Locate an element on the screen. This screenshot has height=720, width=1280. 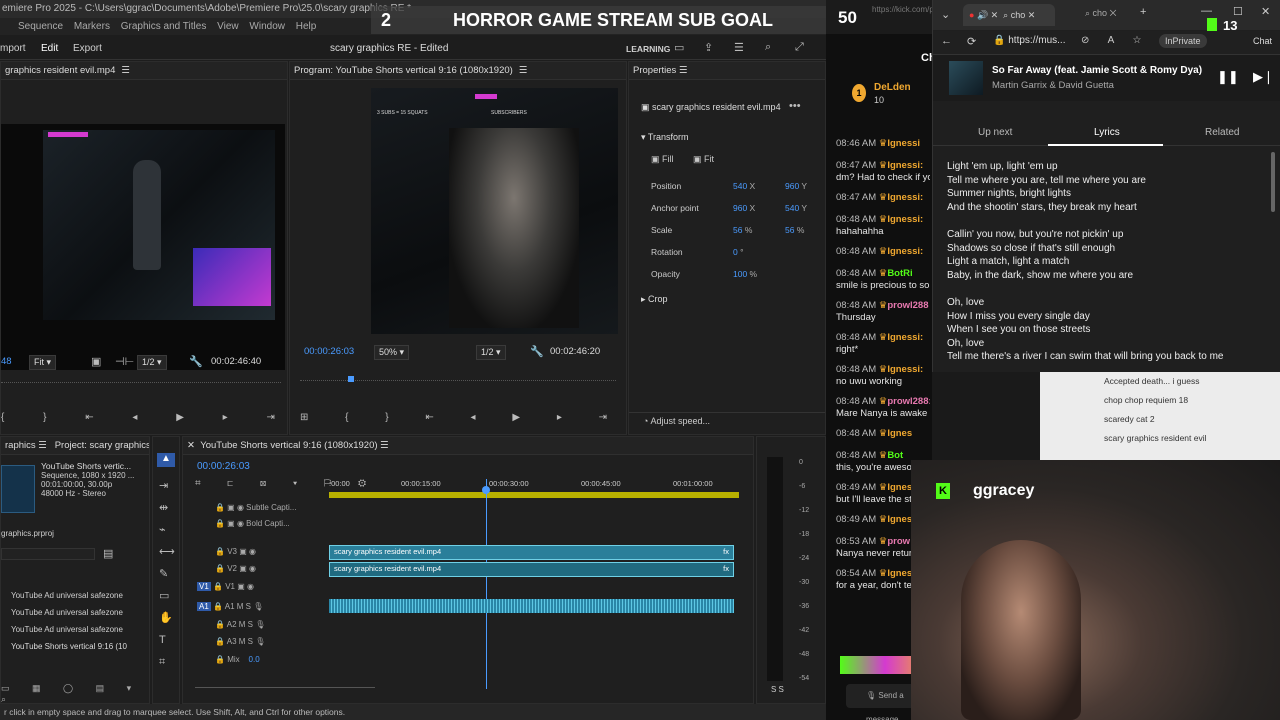
chat-message: 08:48 AM ♛Ignessi: no uwu working is located at coordinates (883, 376).